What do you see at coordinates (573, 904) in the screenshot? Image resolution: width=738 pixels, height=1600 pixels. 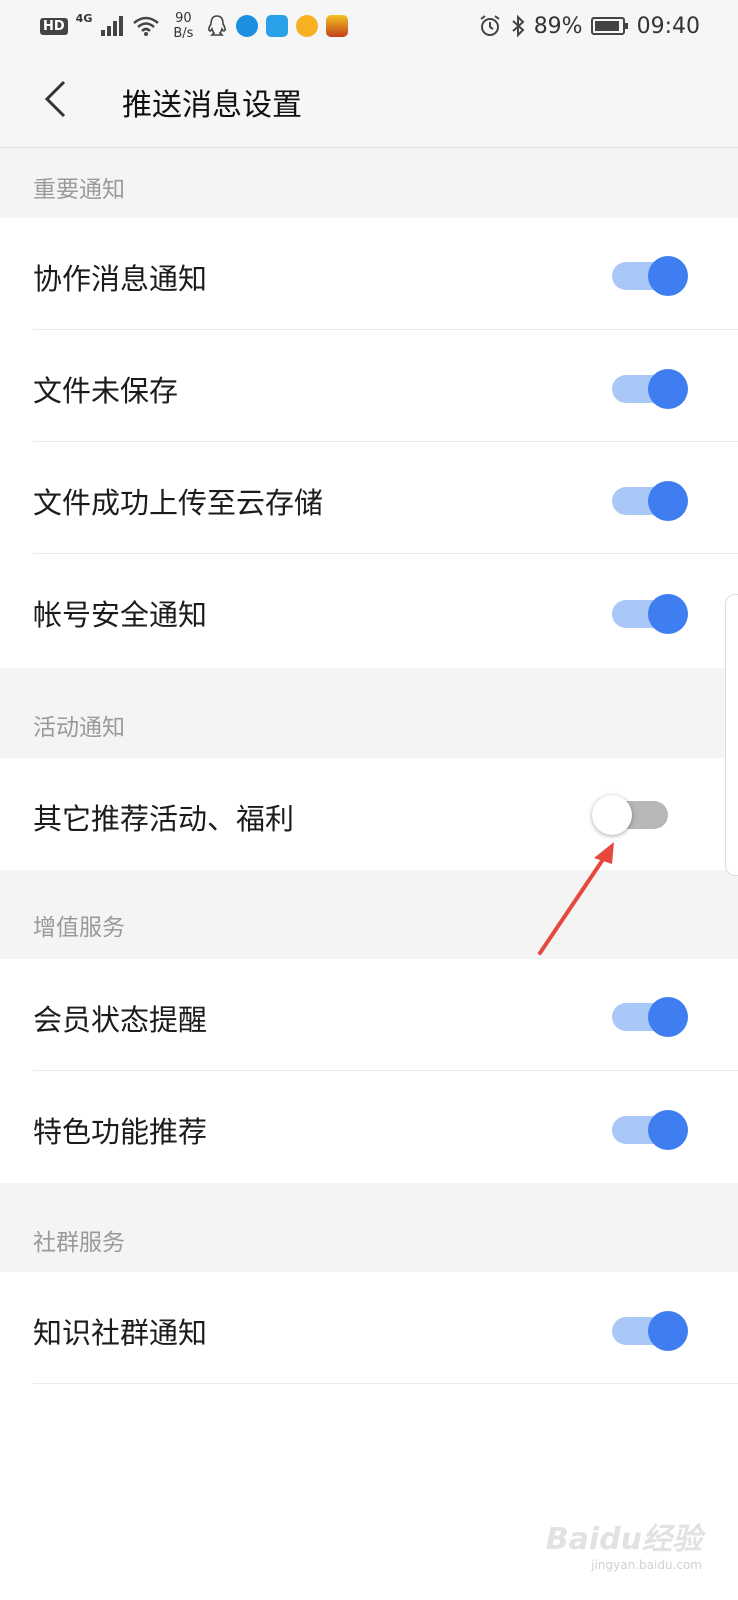 I see `arrow-shaft` at bounding box center [573, 904].